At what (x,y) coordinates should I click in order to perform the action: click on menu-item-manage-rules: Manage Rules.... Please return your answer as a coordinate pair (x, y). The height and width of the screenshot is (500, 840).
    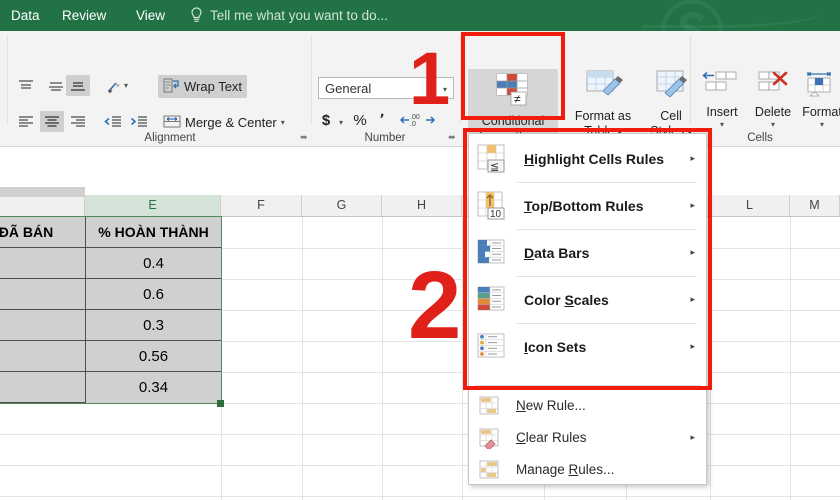
    Looking at the image, I should click on (588, 469).